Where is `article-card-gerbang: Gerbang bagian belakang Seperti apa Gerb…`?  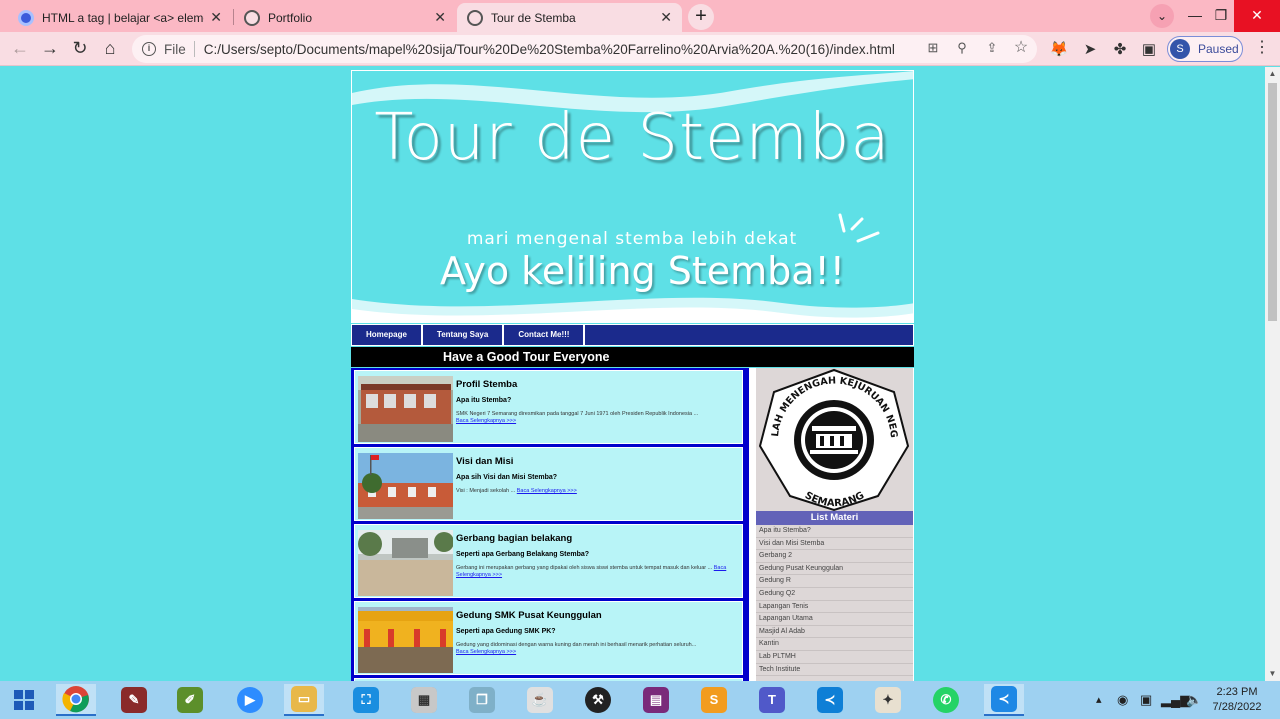
article-card-gerbang: Gerbang bagian belakang Seperti apa Gerb… is located at coordinates (548, 561).